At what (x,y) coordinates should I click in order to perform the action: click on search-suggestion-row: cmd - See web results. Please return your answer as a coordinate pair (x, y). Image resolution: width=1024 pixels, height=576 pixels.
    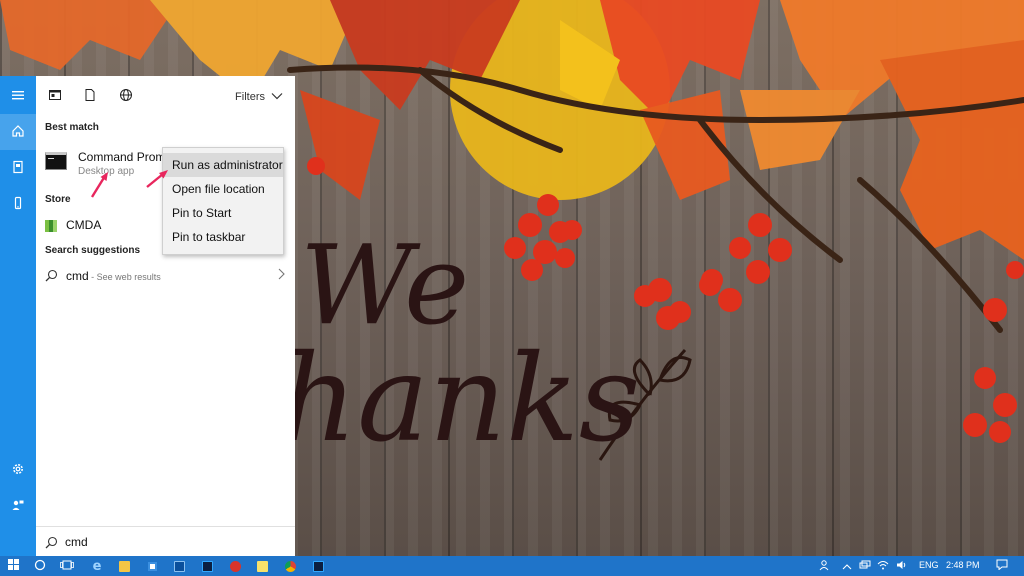
    Looking at the image, I should click on (165, 276).